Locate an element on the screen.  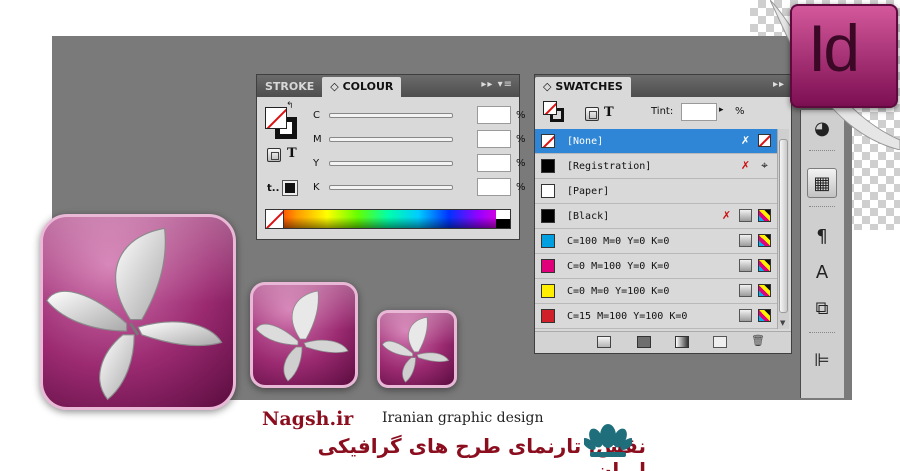
colour-panel-tabbar: STROKE ◇ COLOUR ▸▸ ▾≡ is located at coordinates (388, 86).